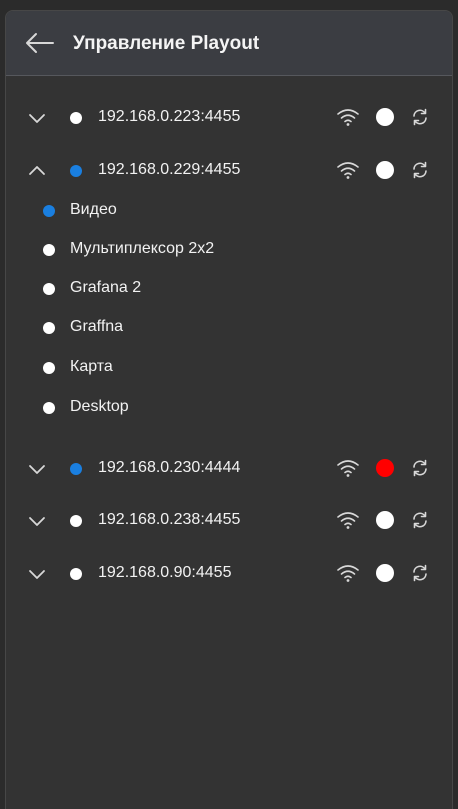 The height and width of the screenshot is (809, 458). I want to click on scene-label: Мультиплексор 2x2, so click(142, 248).